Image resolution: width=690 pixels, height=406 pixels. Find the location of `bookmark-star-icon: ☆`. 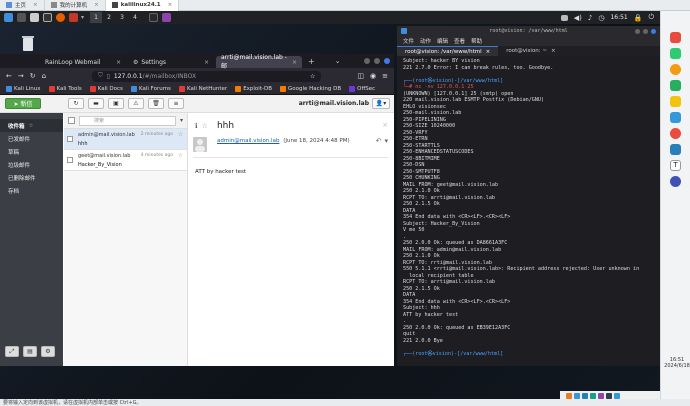

bookmark-star-icon: ☆ is located at coordinates (312, 76).